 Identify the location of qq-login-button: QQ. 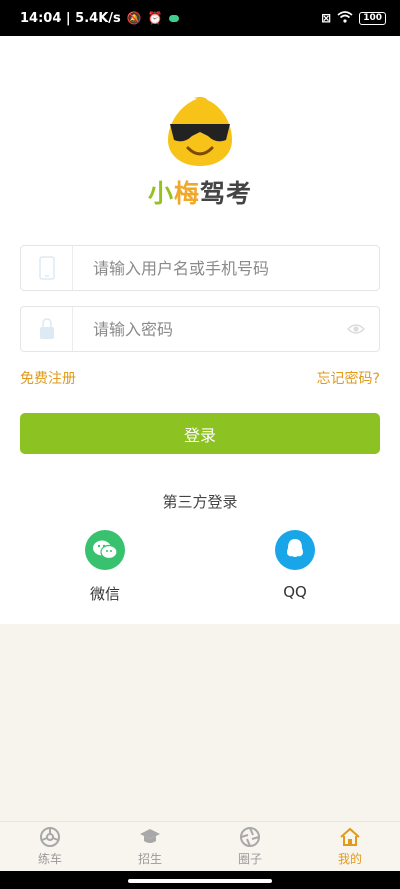
(295, 565).